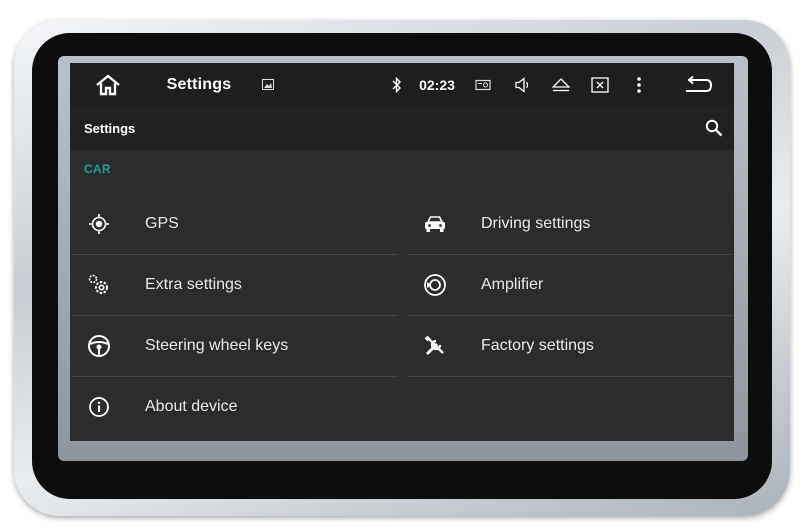  I want to click on section-header-car: CAR, so click(97, 169).